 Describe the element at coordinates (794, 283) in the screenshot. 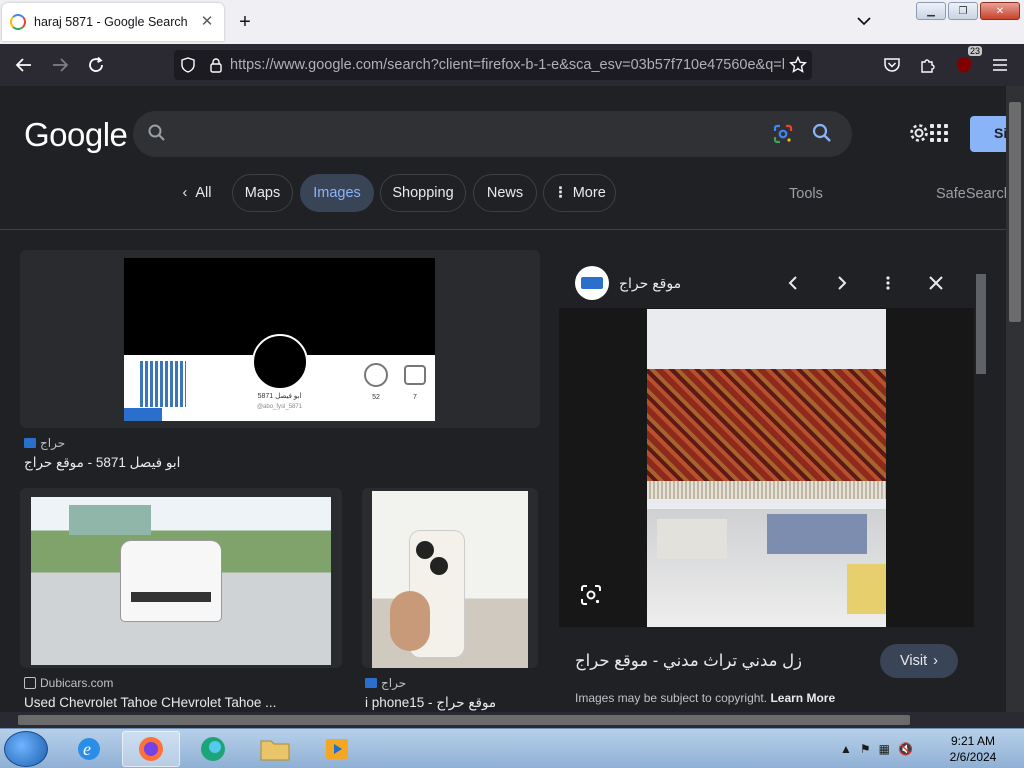

I see `previous-chevron-left-icon` at that location.